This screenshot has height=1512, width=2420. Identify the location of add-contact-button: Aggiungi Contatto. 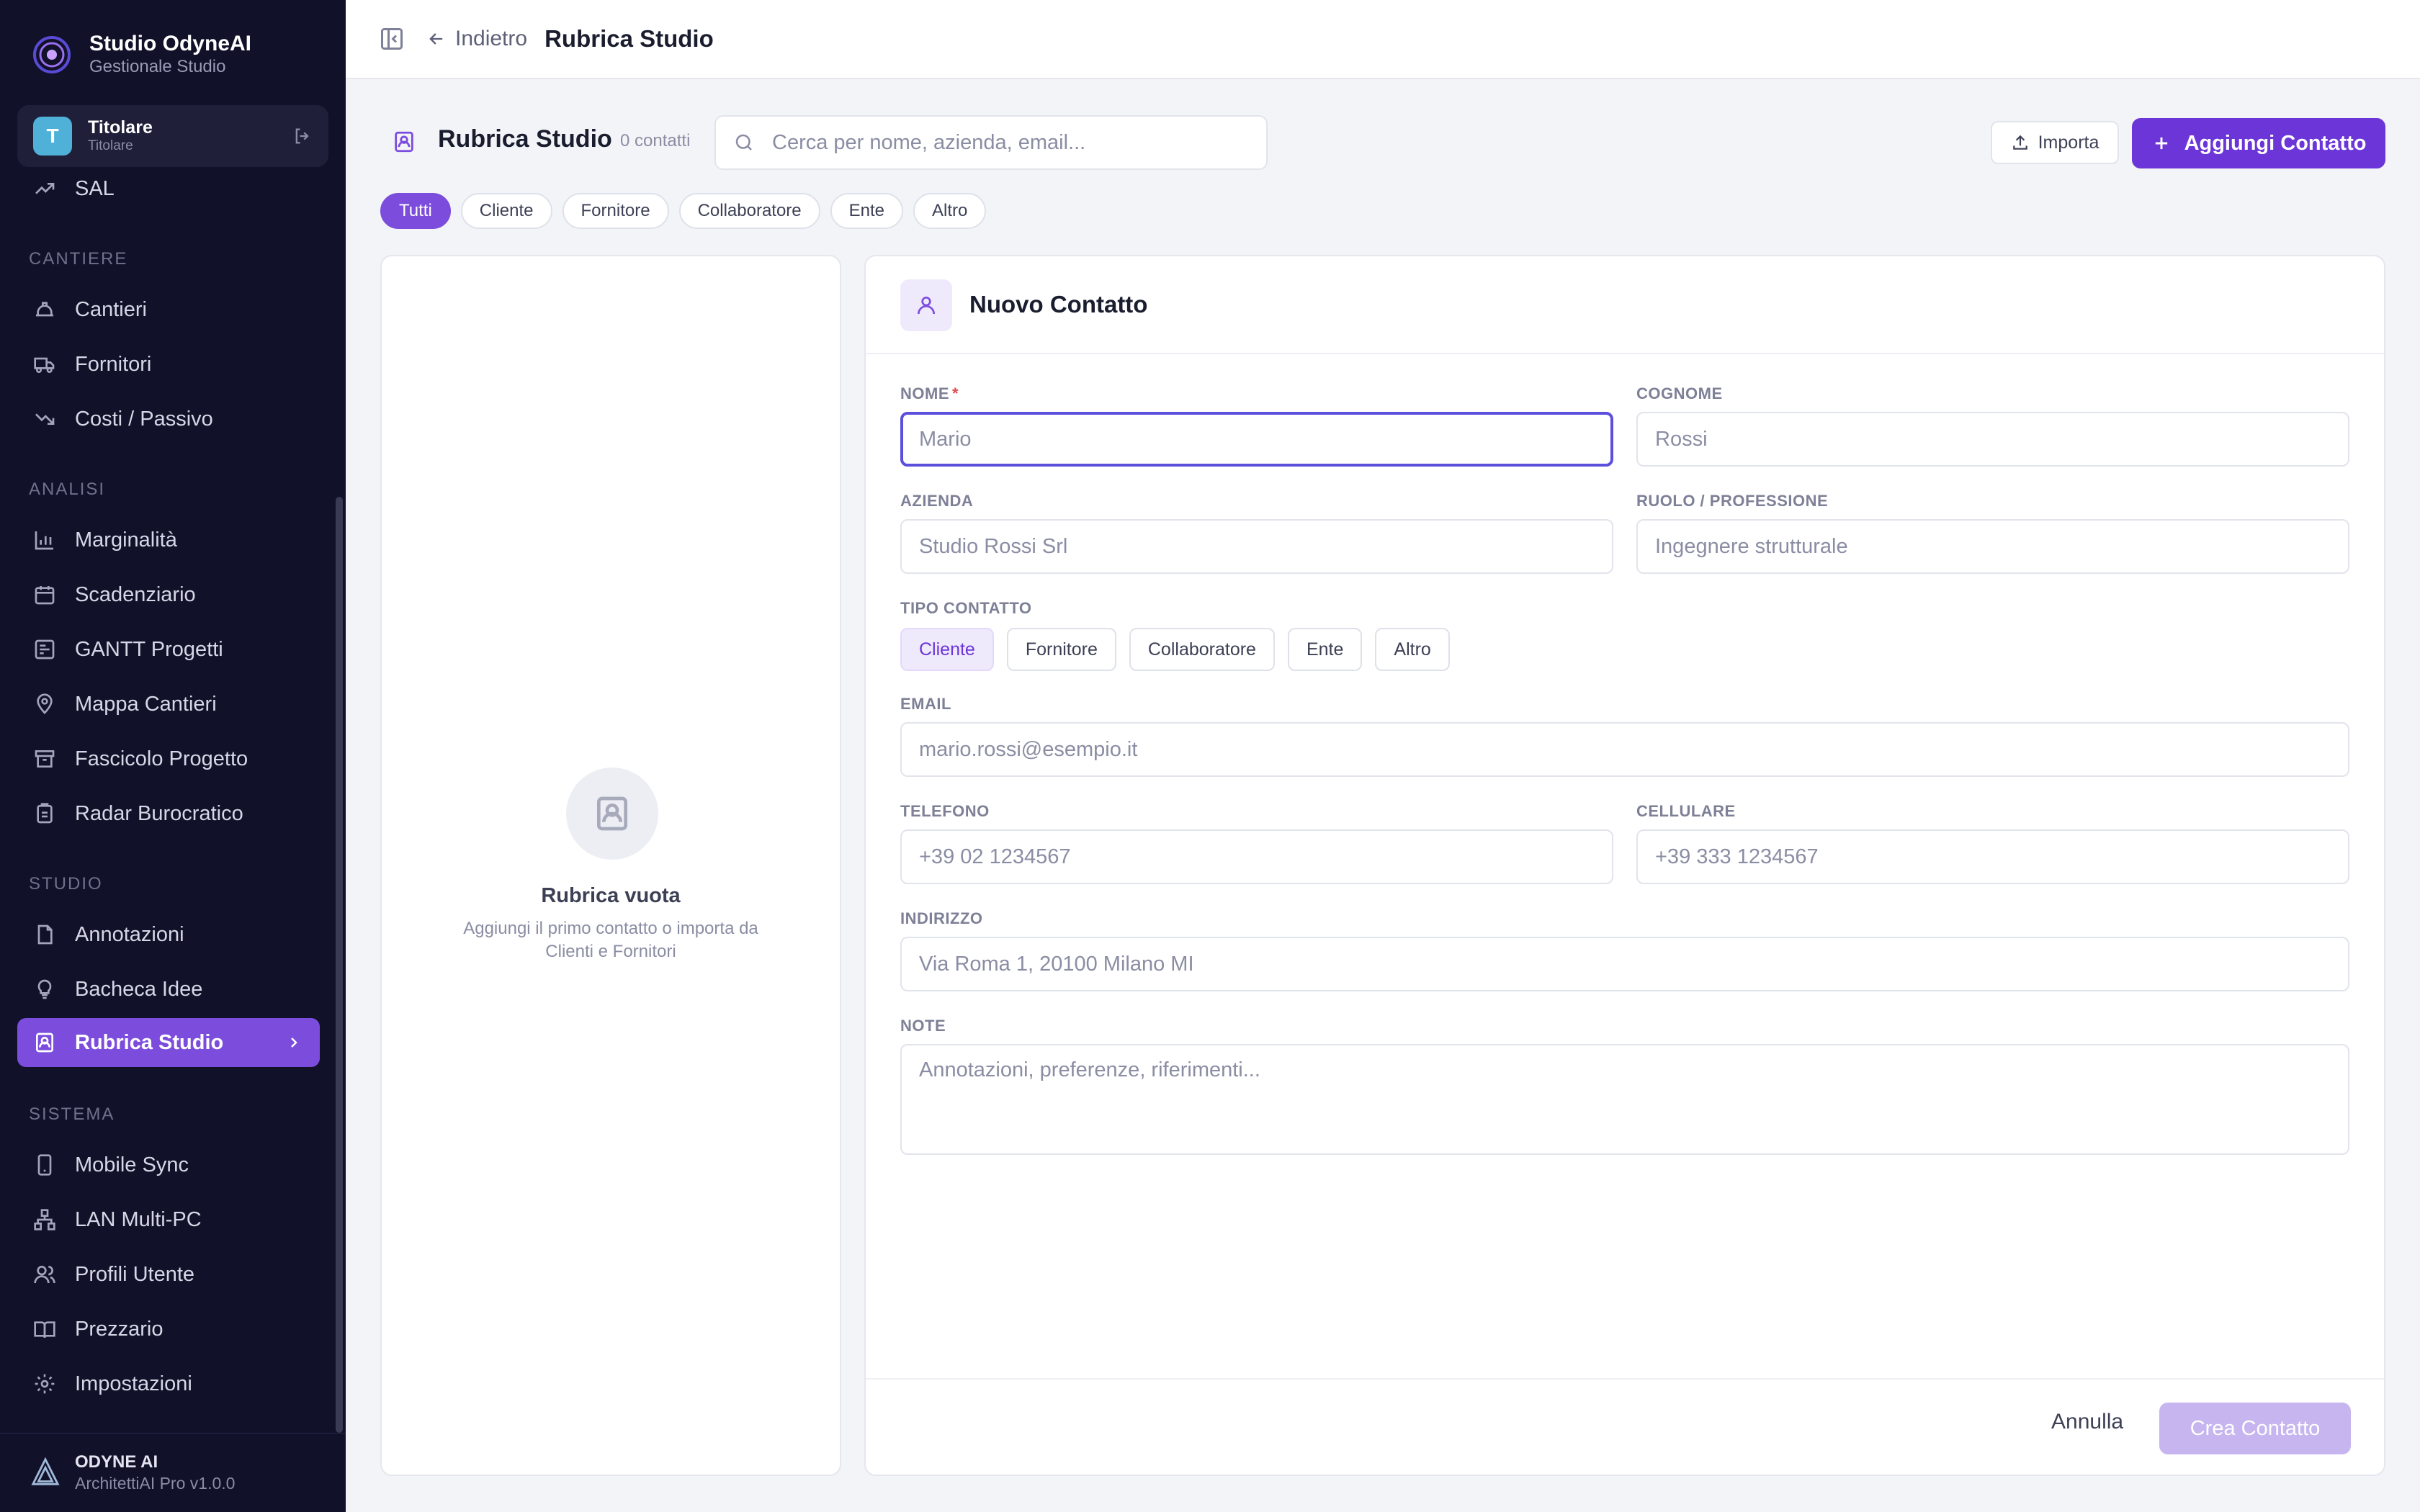
(2258, 143).